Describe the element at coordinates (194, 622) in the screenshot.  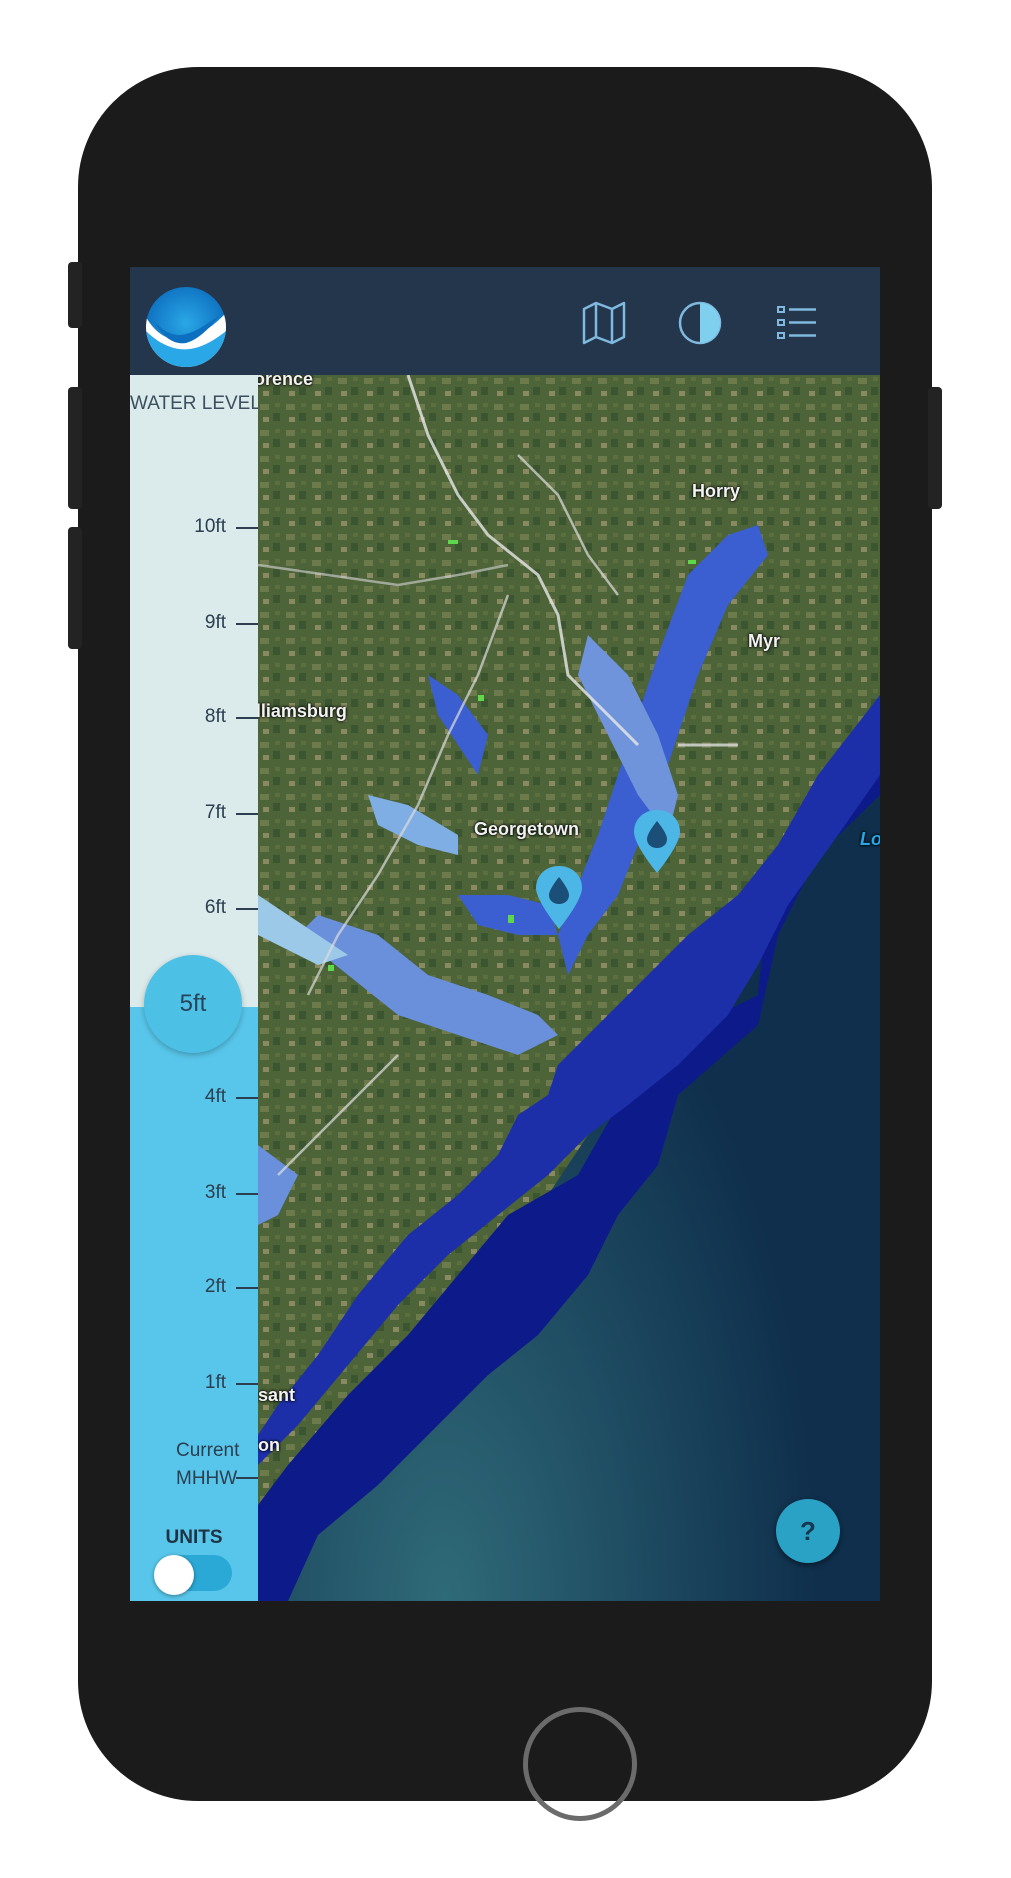
I see `tick-9ft: 9ft` at that location.